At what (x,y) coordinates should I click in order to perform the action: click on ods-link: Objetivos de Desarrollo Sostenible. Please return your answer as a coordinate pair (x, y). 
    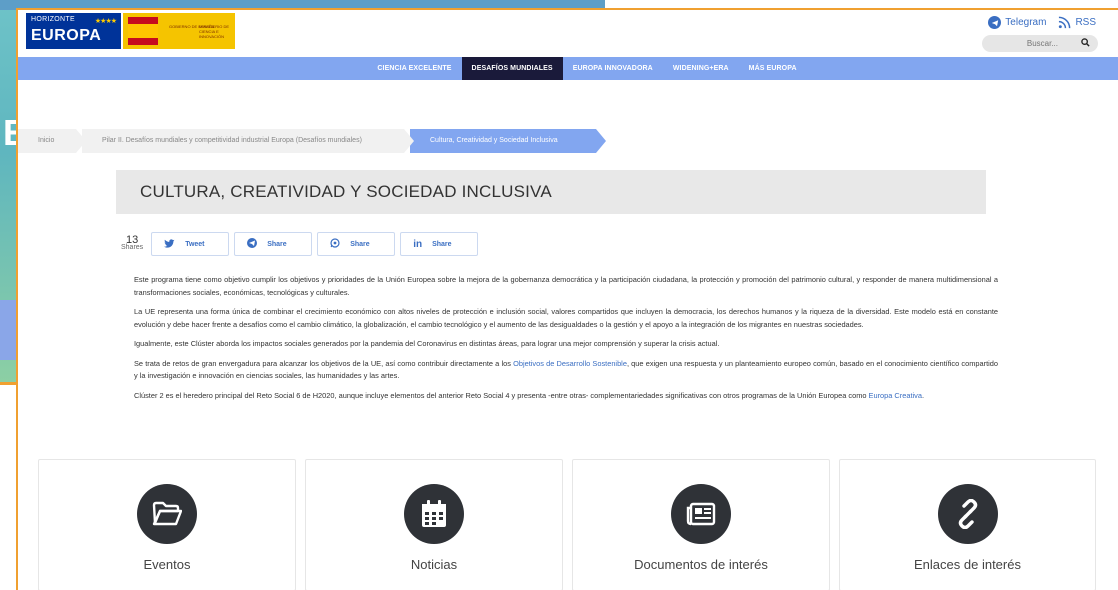
    Looking at the image, I should click on (570, 363).